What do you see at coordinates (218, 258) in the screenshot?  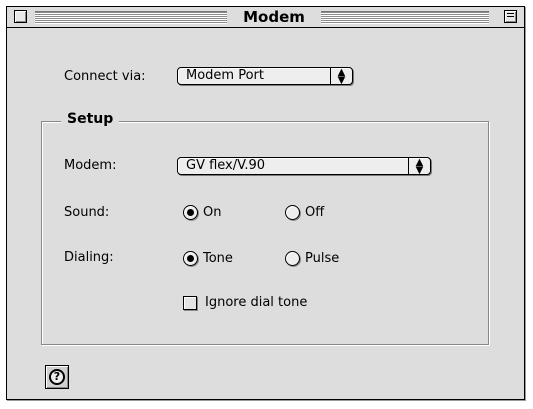 I see `dialing-tone-label: Tone` at bounding box center [218, 258].